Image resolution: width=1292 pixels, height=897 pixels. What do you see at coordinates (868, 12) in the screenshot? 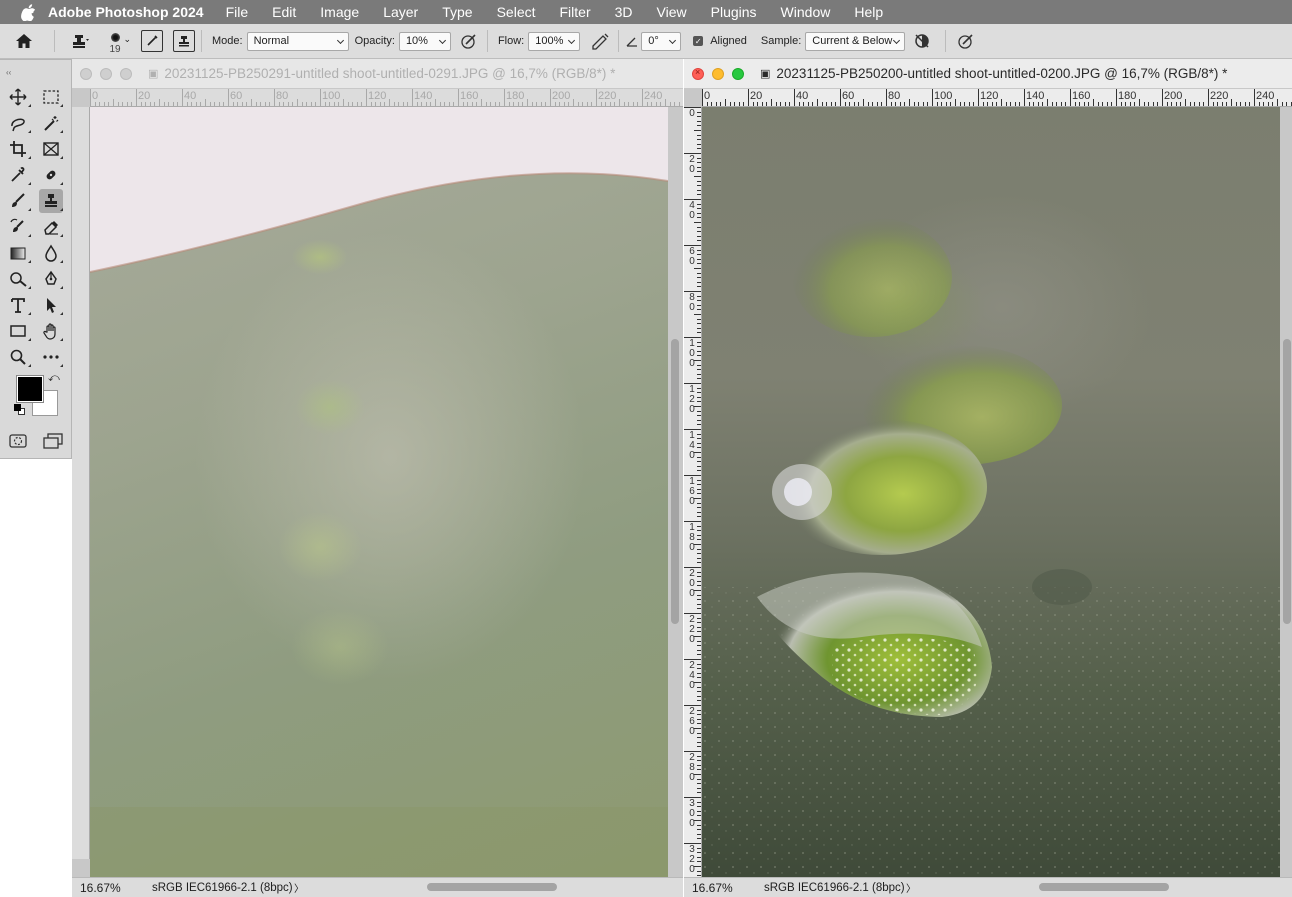
I see `menu-help: Help` at bounding box center [868, 12].